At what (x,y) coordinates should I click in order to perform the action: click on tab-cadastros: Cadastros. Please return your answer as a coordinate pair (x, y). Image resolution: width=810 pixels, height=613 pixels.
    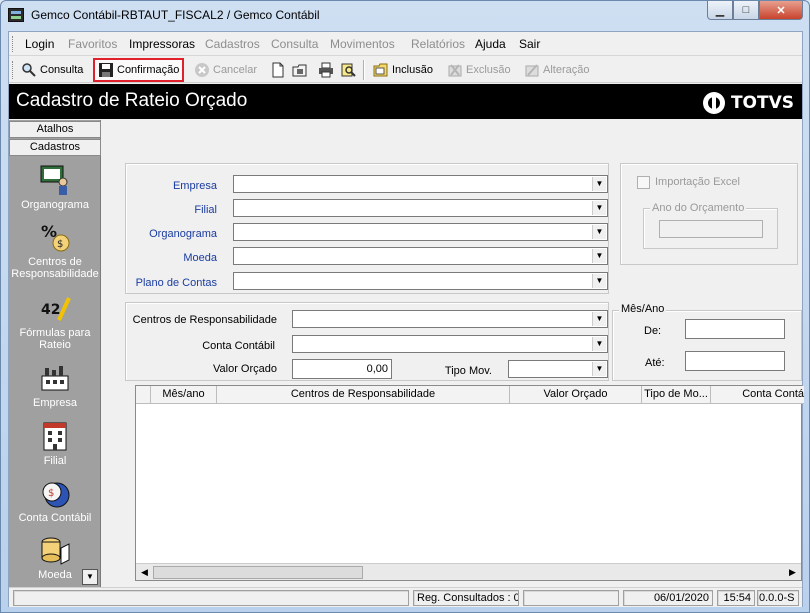
    Looking at the image, I should click on (55, 147).